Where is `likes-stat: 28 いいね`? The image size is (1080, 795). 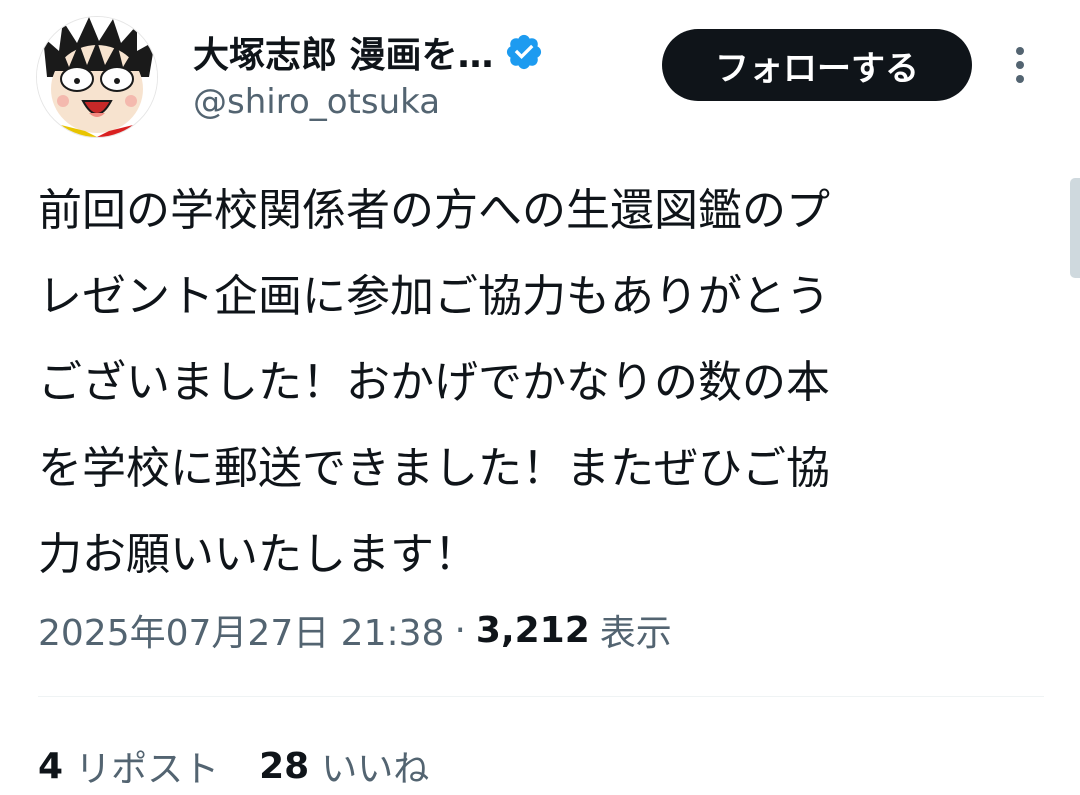 likes-stat: 28 いいね is located at coordinates (344, 766).